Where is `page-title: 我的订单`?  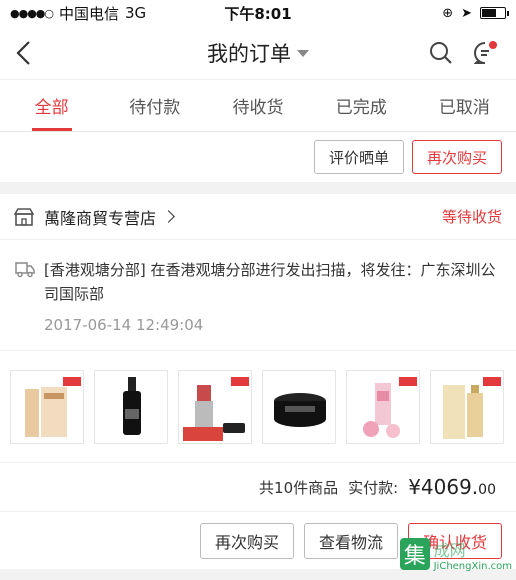 page-title: 我的订单 is located at coordinates (258, 53).